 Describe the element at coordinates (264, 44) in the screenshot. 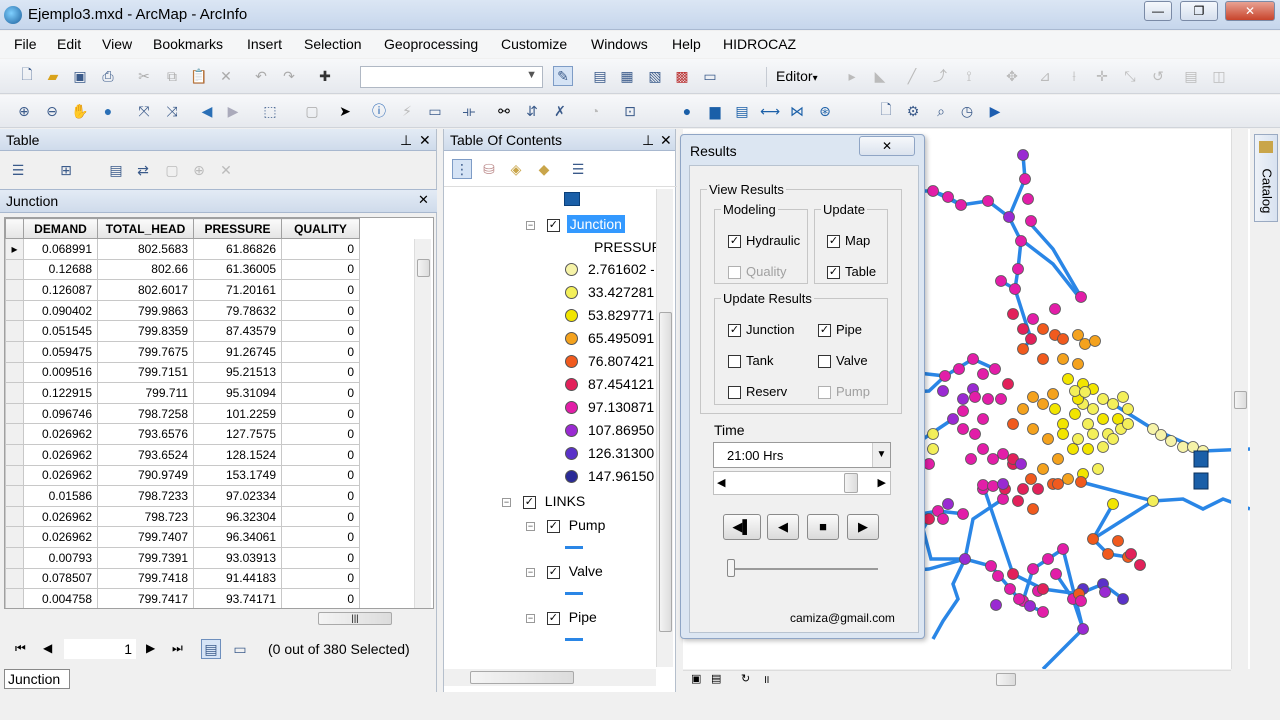

I see `menu-insert: Insert` at that location.